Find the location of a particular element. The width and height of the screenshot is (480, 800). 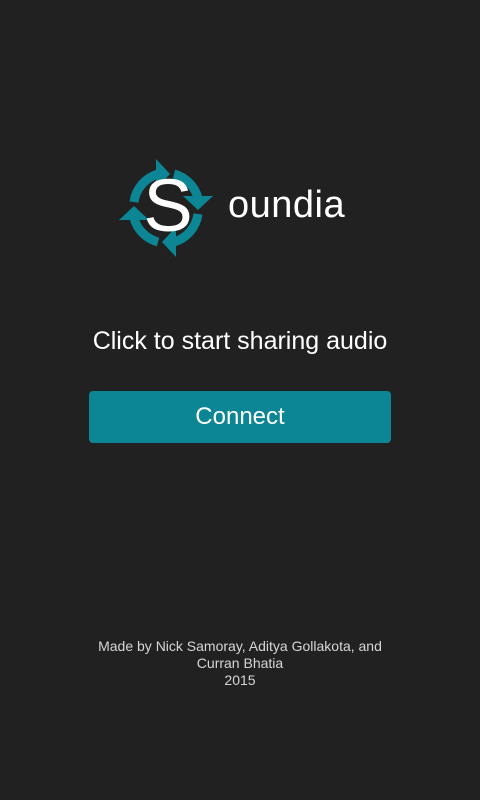

credits-authors-line-2: Curran Bhatia is located at coordinates (240, 663).